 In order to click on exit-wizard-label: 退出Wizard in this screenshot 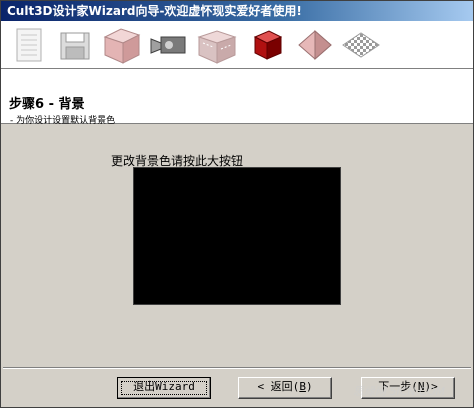, I will do `click(164, 386)`.